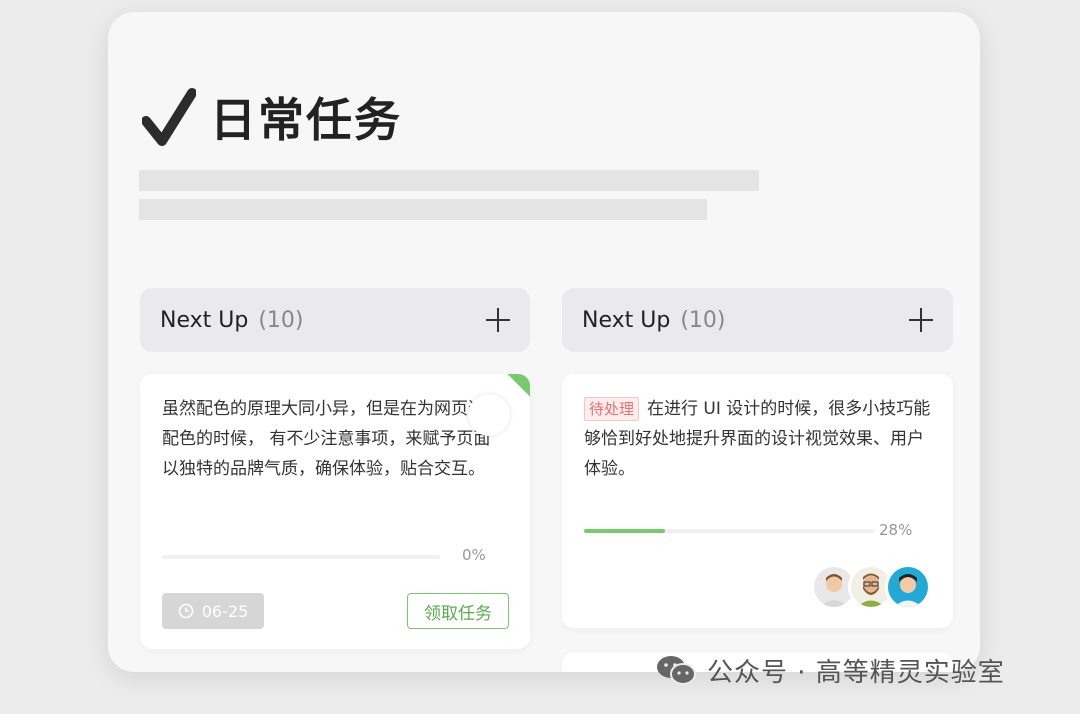  Describe the element at coordinates (896, 530) in the screenshot. I see `progress-label: 28%` at that location.